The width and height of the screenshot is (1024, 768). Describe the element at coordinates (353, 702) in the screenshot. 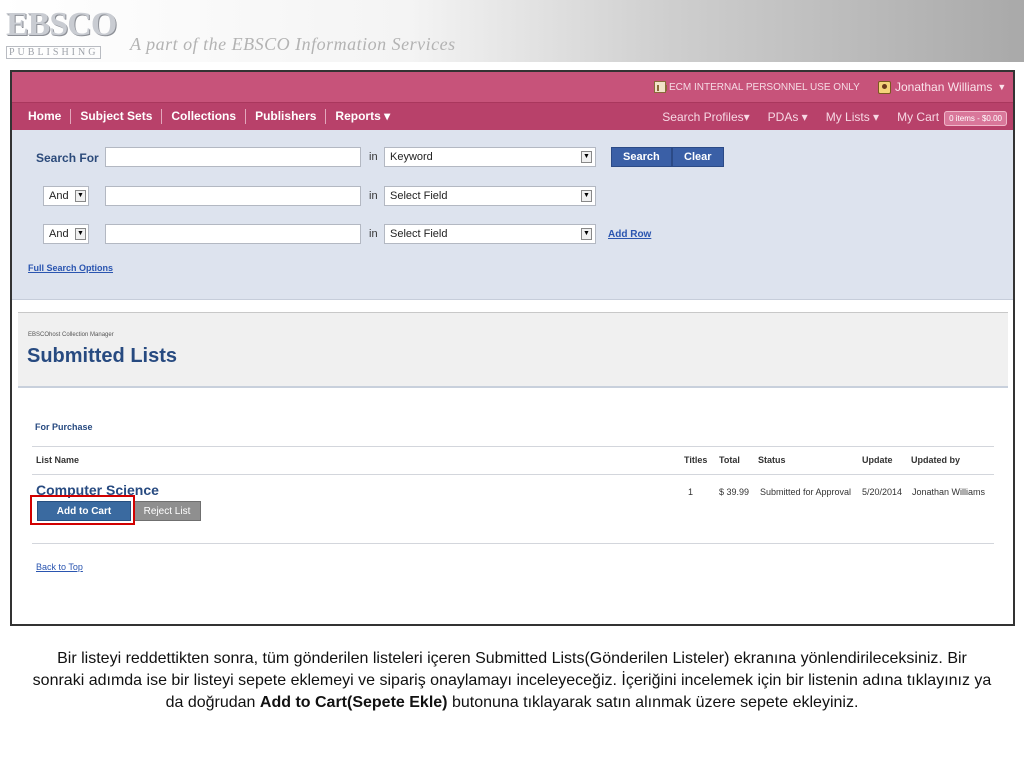

I see `caption-bold: Add to Cart(Sepete Ekle)` at that location.